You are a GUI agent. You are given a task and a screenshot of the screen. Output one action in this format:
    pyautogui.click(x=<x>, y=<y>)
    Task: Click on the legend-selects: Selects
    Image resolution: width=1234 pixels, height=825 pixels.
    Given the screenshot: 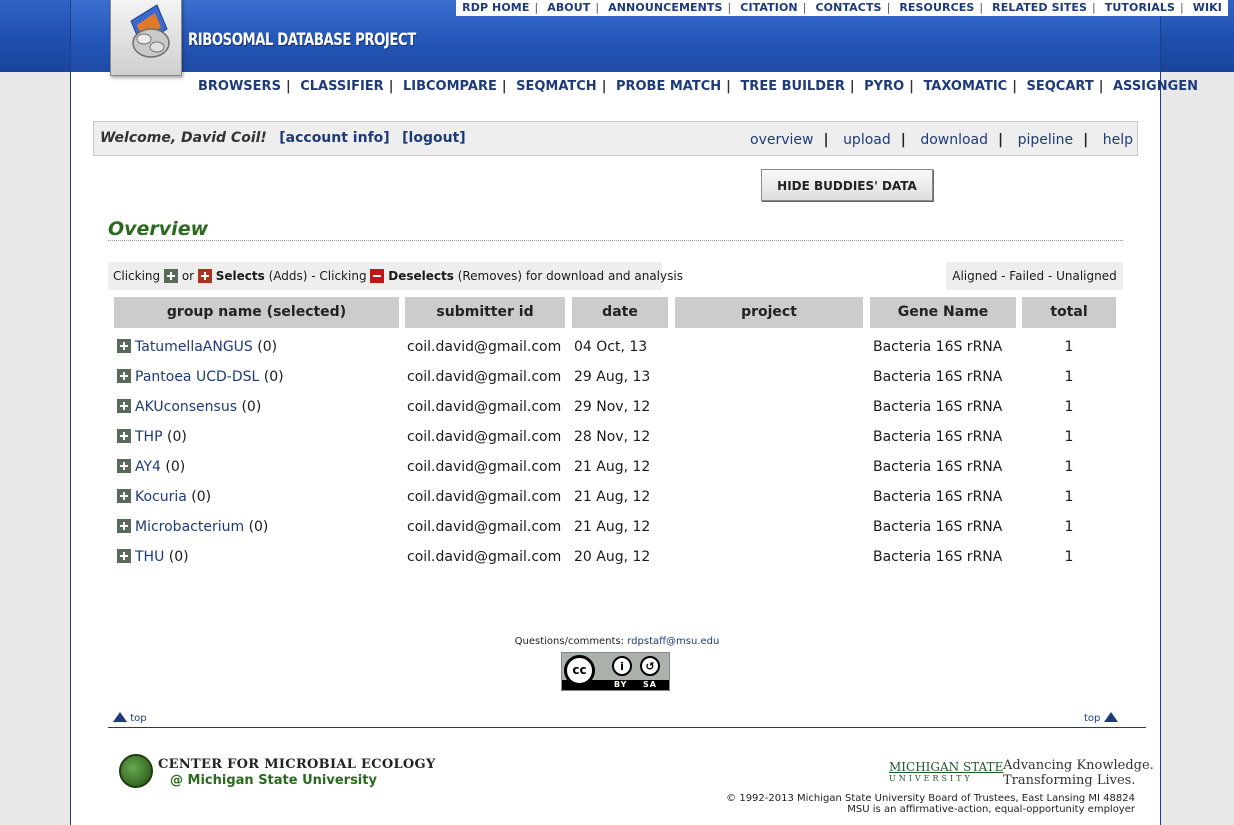 What is the action you would take?
    pyautogui.click(x=240, y=276)
    